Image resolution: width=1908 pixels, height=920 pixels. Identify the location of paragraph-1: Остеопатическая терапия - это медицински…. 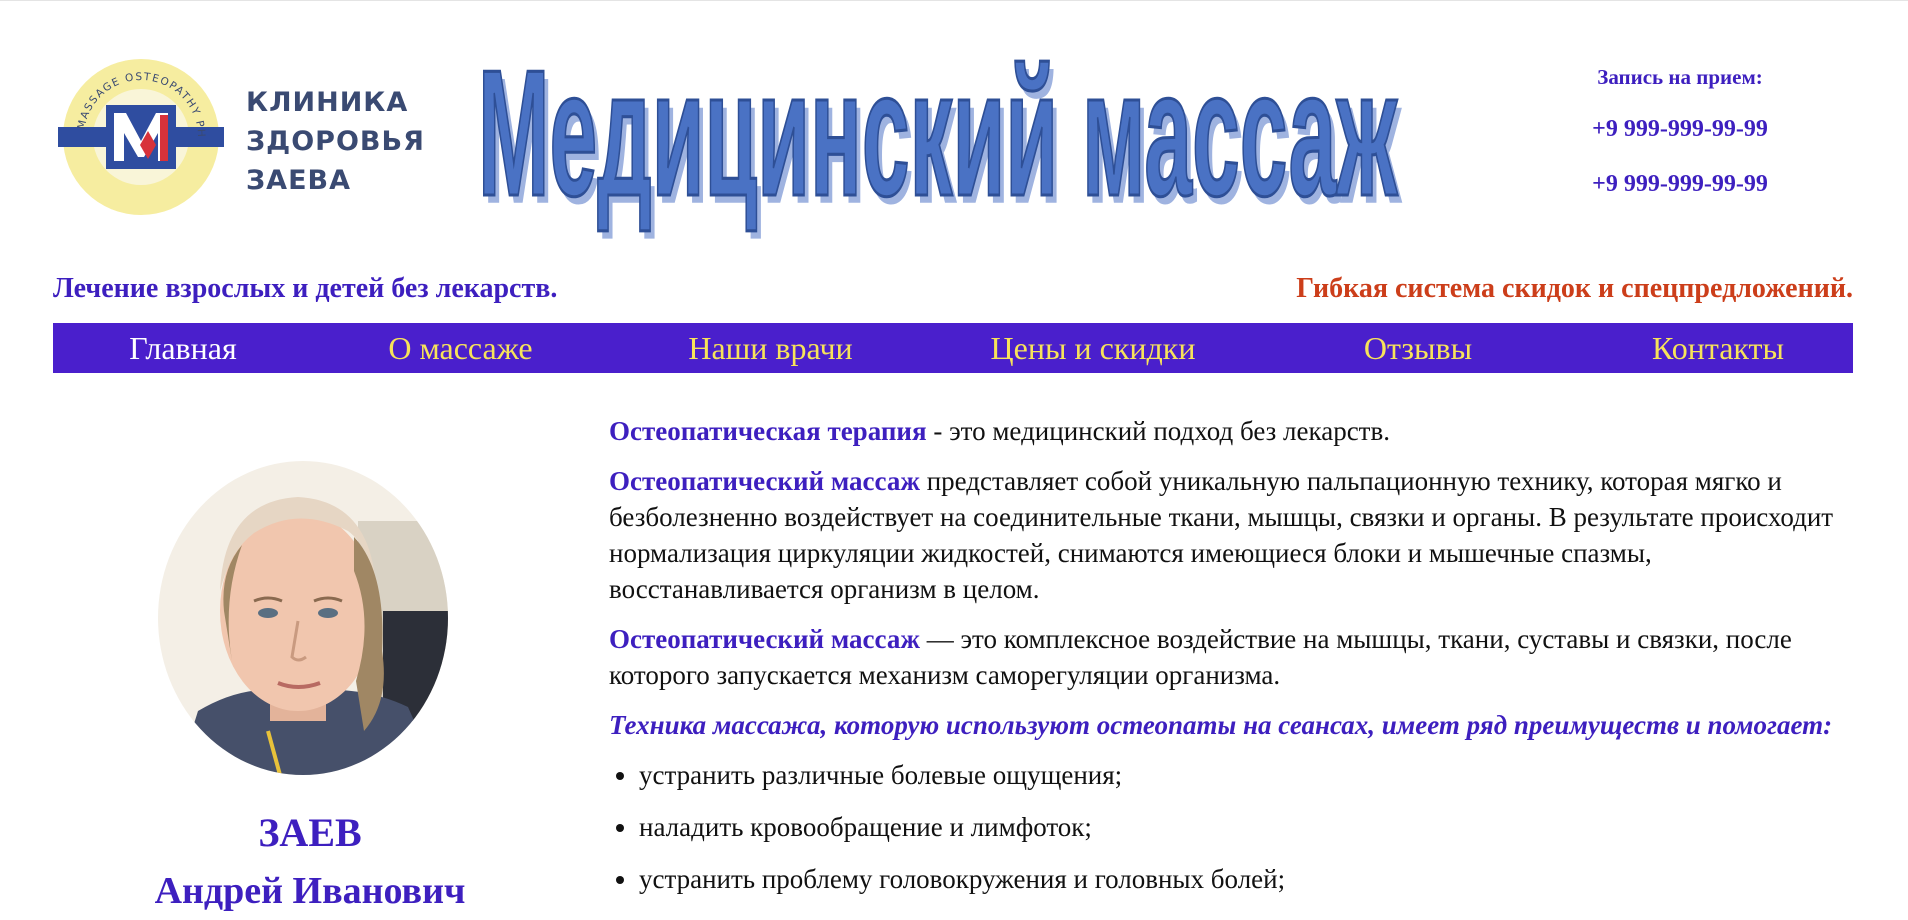
(1234, 431).